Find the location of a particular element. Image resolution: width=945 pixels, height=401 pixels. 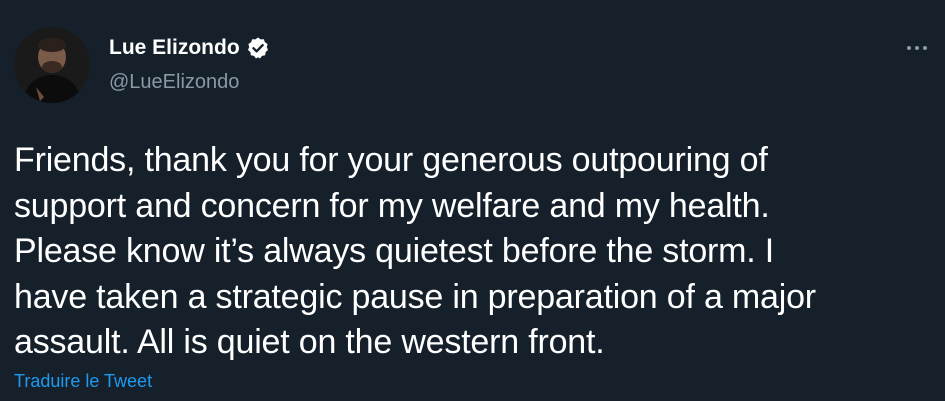

translate-tweet-link: Traduire le Tweet is located at coordinates (83, 381).